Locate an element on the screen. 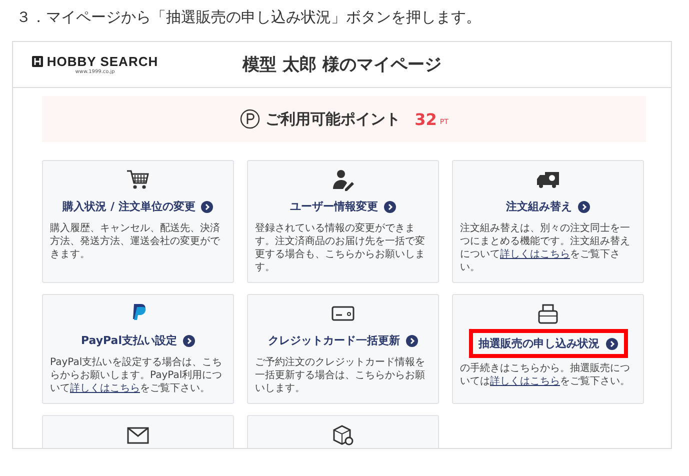 The image size is (689, 476). menu-card-title-button: PayPal支払い設定 is located at coordinates (138, 340).